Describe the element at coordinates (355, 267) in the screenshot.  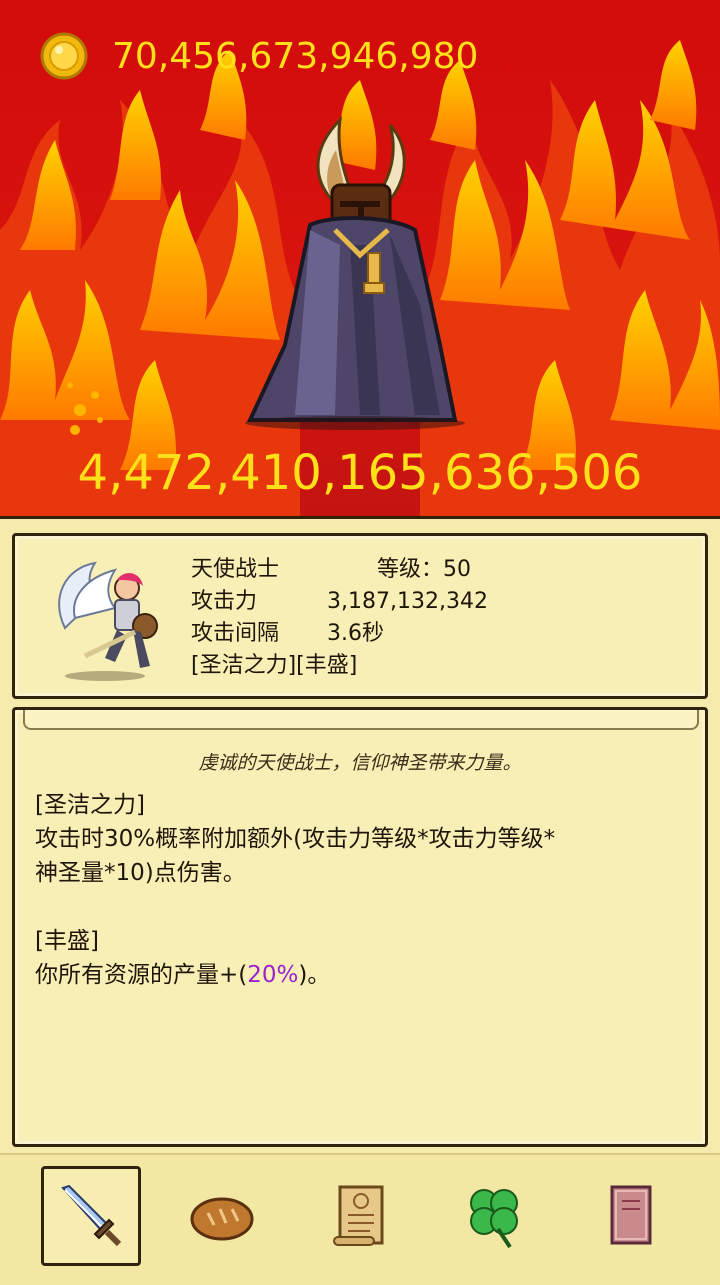
I see `horned-cloaked-demon-icon` at that location.